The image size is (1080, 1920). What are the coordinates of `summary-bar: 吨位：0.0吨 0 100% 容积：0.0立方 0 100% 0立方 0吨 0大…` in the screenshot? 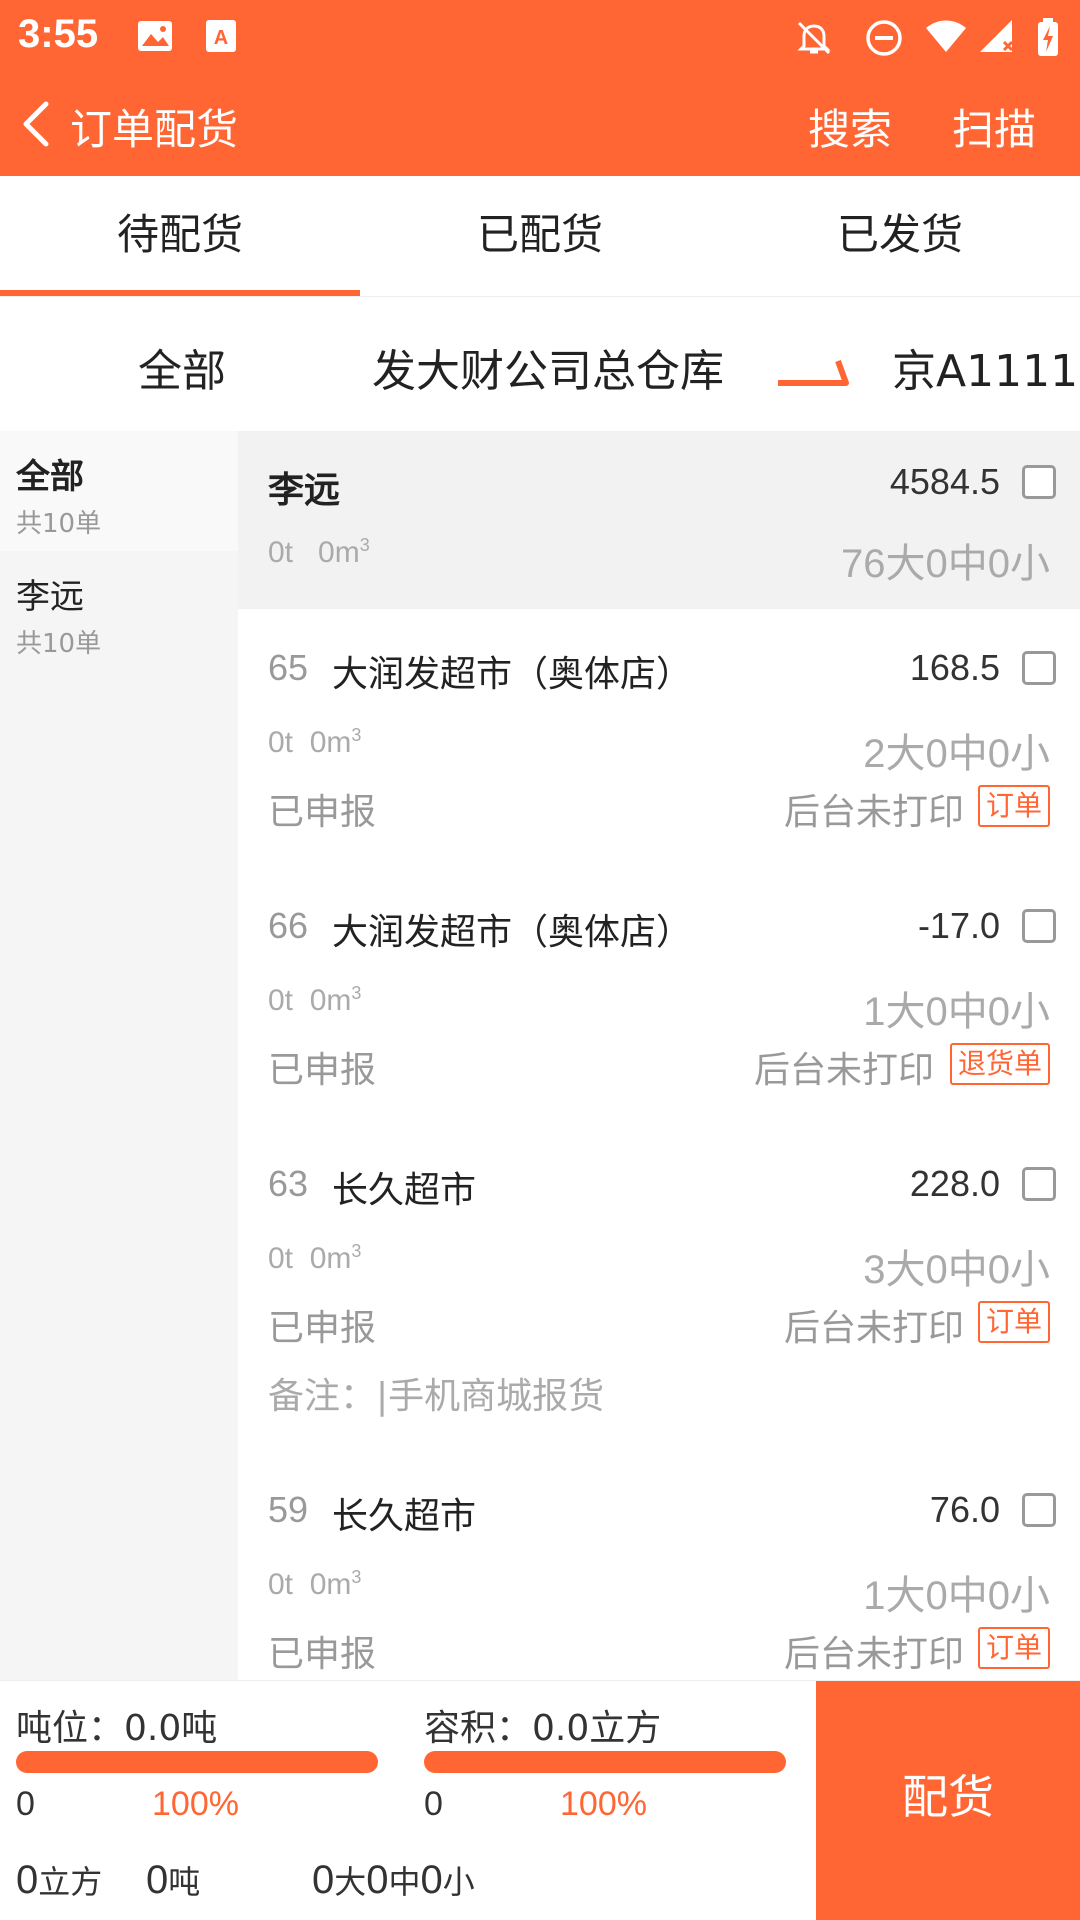 It's located at (540, 1800).